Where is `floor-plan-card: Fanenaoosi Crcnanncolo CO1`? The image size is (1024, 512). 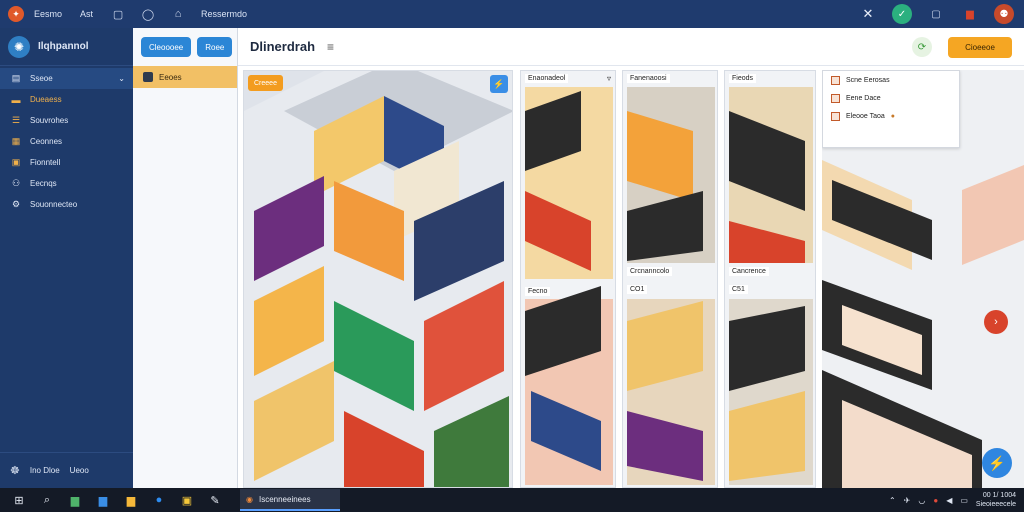 floor-plan-card: Fanenaoosi Crcnanncolo CO1 is located at coordinates (670, 279).